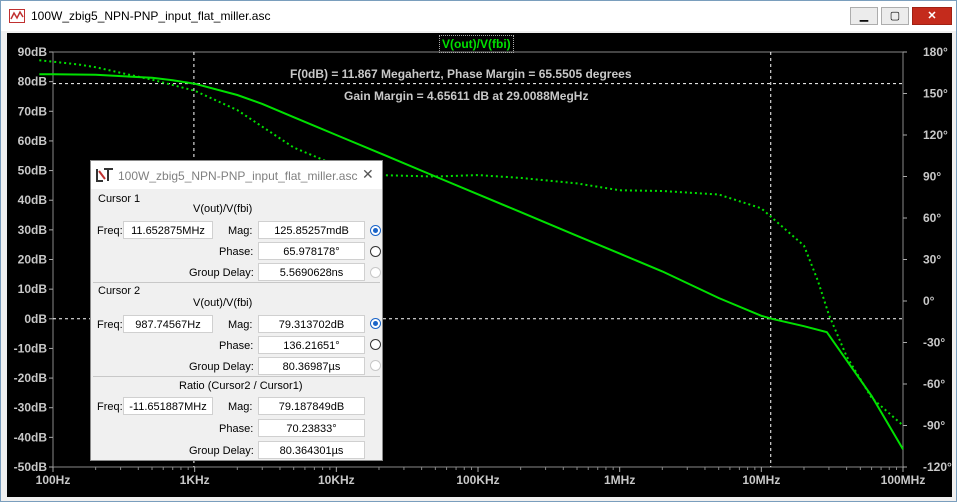 This screenshot has height=502, width=957. What do you see at coordinates (195, 480) in the screenshot?
I see `x-tick-label: 1KHz` at bounding box center [195, 480].